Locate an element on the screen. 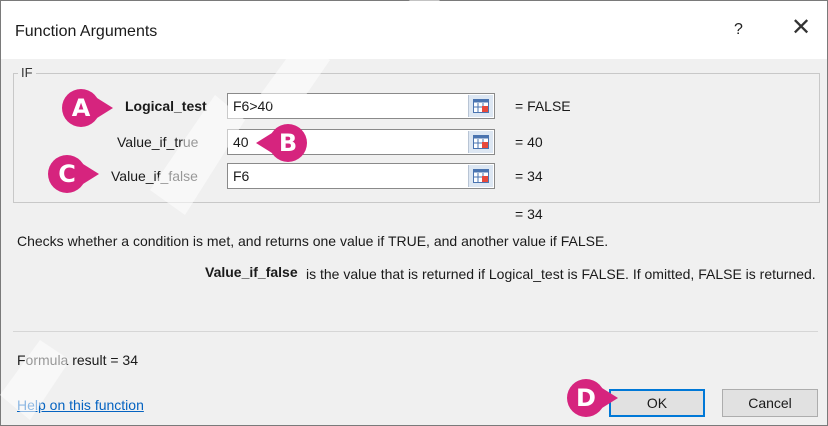 The image size is (828, 426). dialog-title: Function Arguments is located at coordinates (86, 31).